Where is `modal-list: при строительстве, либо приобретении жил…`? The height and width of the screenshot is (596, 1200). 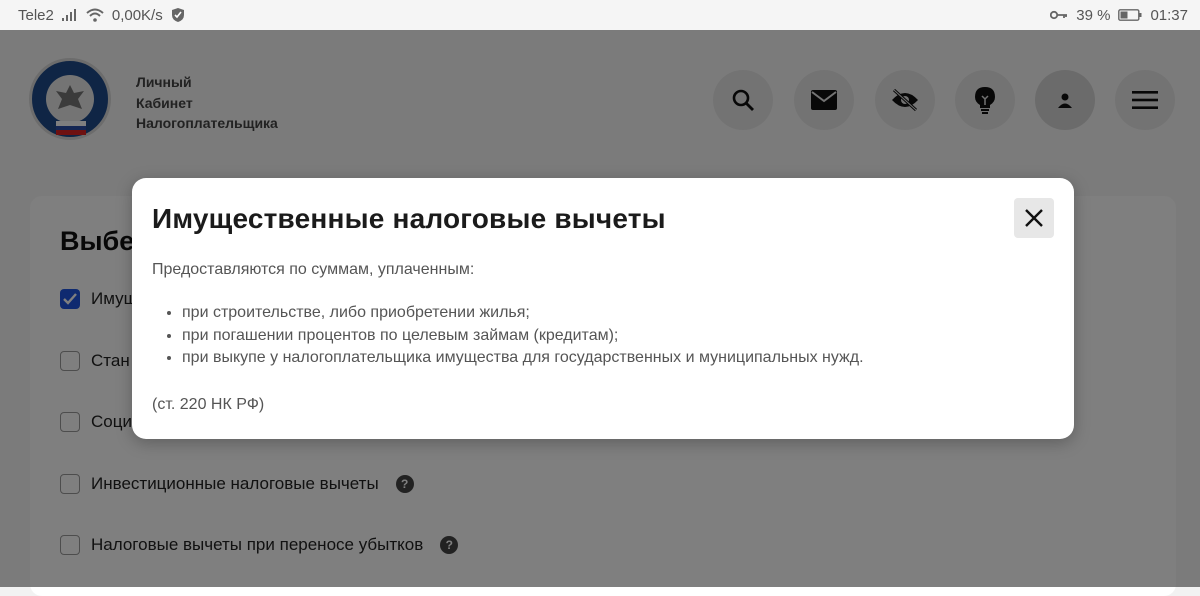
modal-list: при строительстве, либо приобретении жил… is located at coordinates (508, 336).